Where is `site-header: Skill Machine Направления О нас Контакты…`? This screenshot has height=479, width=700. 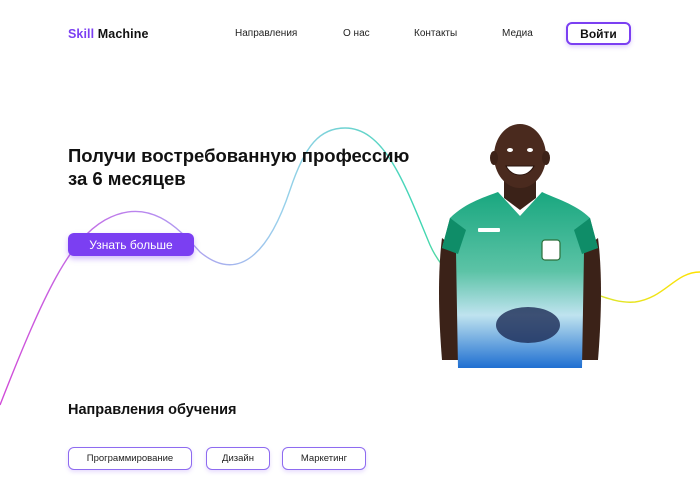
site-header: Skill Machine Направления О нас Контакты… is located at coordinates (350, 34).